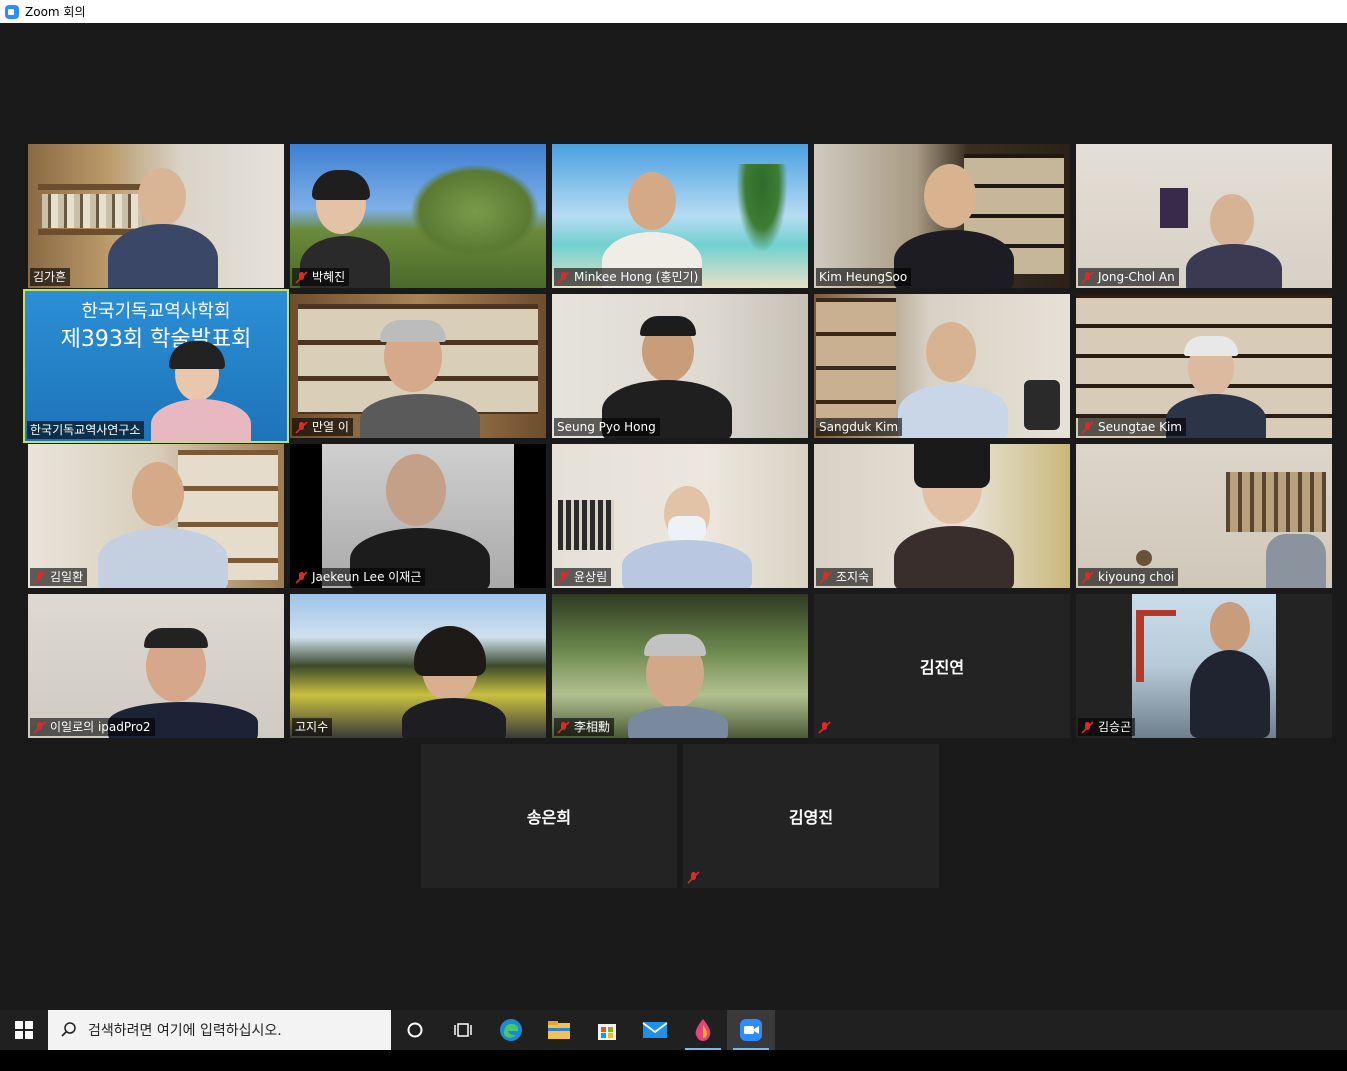 The image size is (1347, 1071). I want to click on participant-tile: kiyoung choi, so click(1204, 516).